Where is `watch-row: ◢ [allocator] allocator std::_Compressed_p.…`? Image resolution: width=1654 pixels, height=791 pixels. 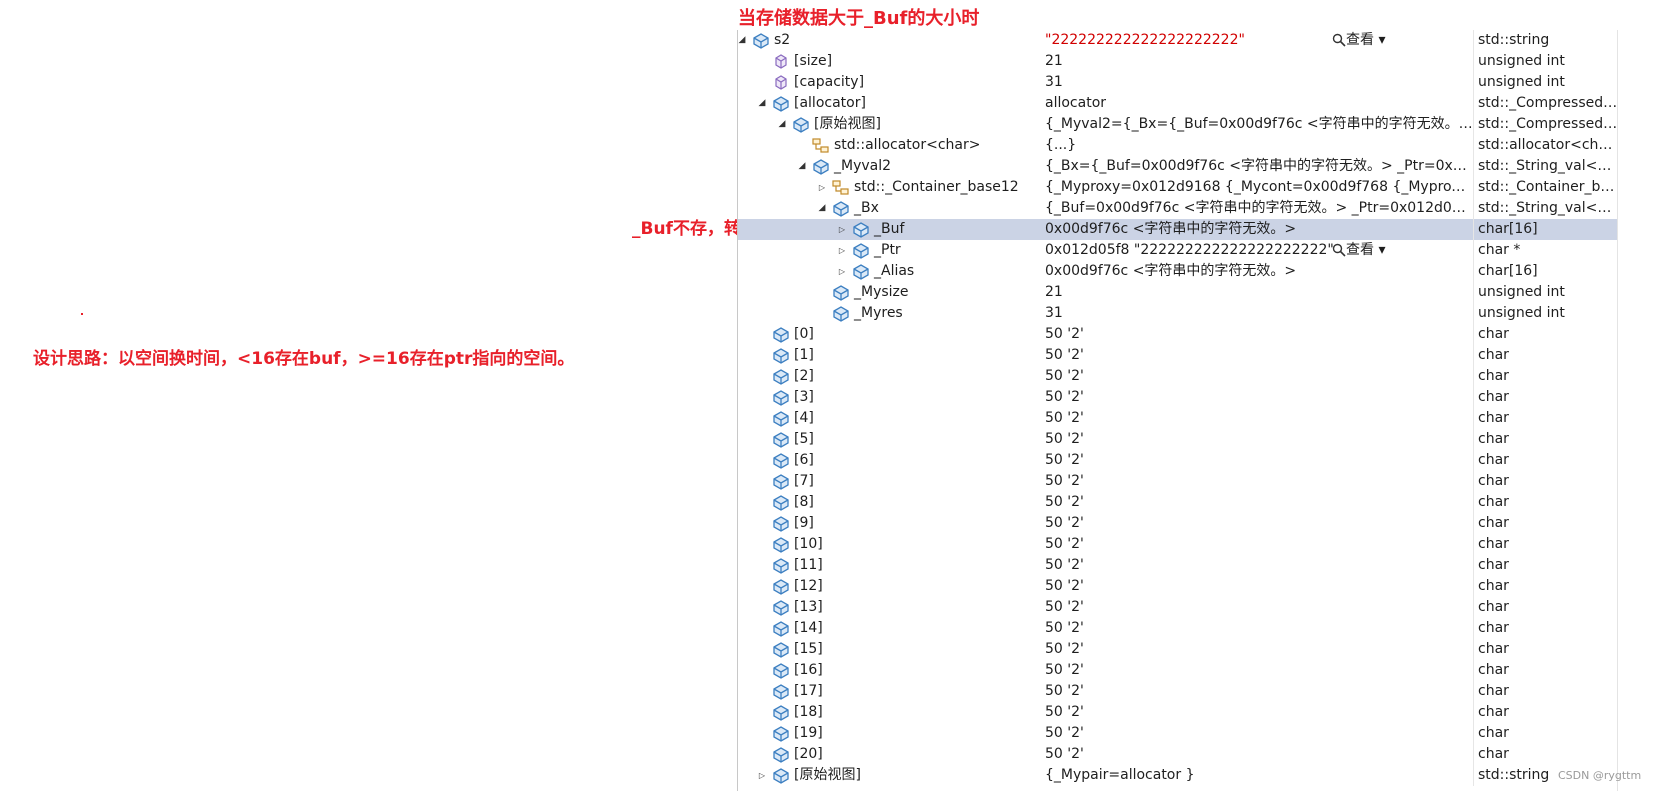 watch-row: ◢ [allocator] allocator std::_Compressed_p.… is located at coordinates (1178, 103).